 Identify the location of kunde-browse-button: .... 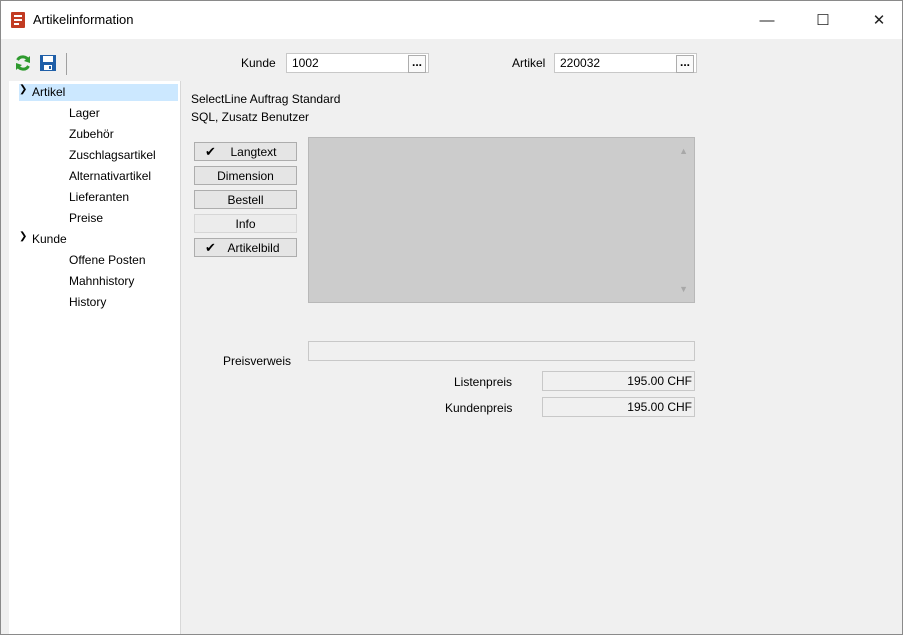
(417, 64).